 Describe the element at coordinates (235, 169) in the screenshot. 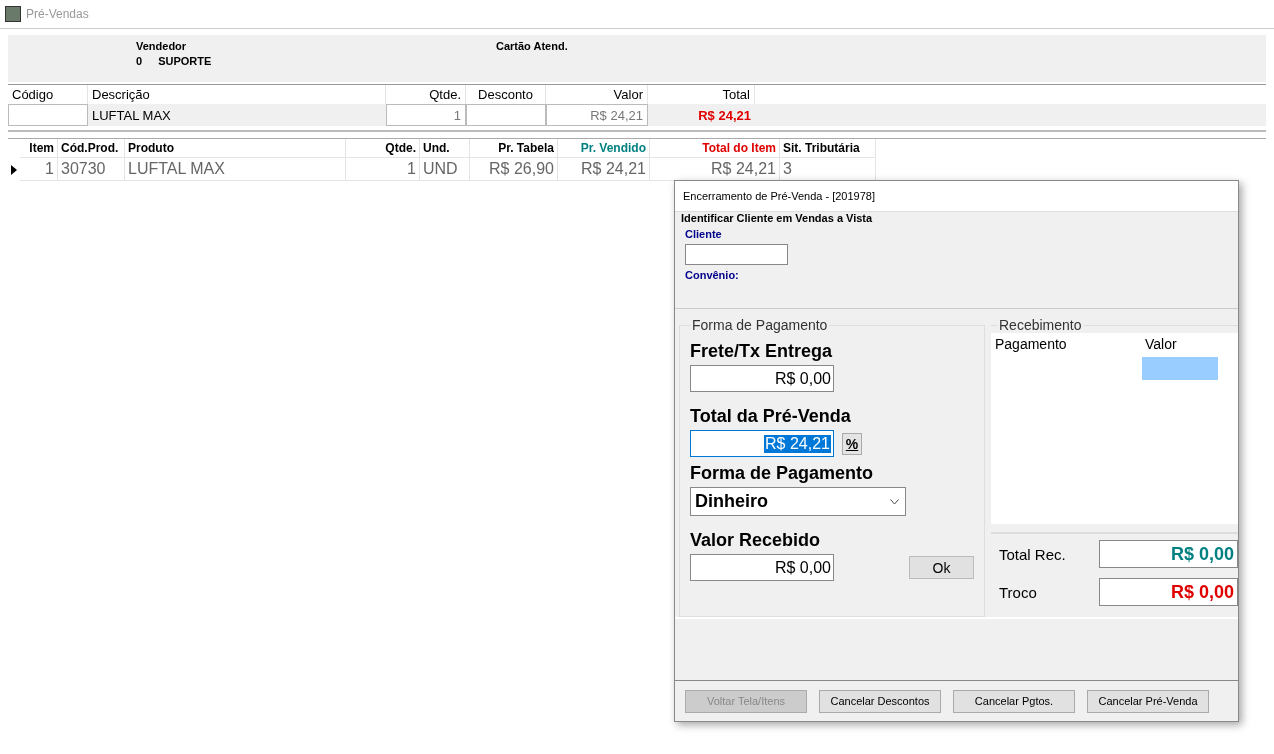

I see `table-cell: LUFTAL MAX` at that location.